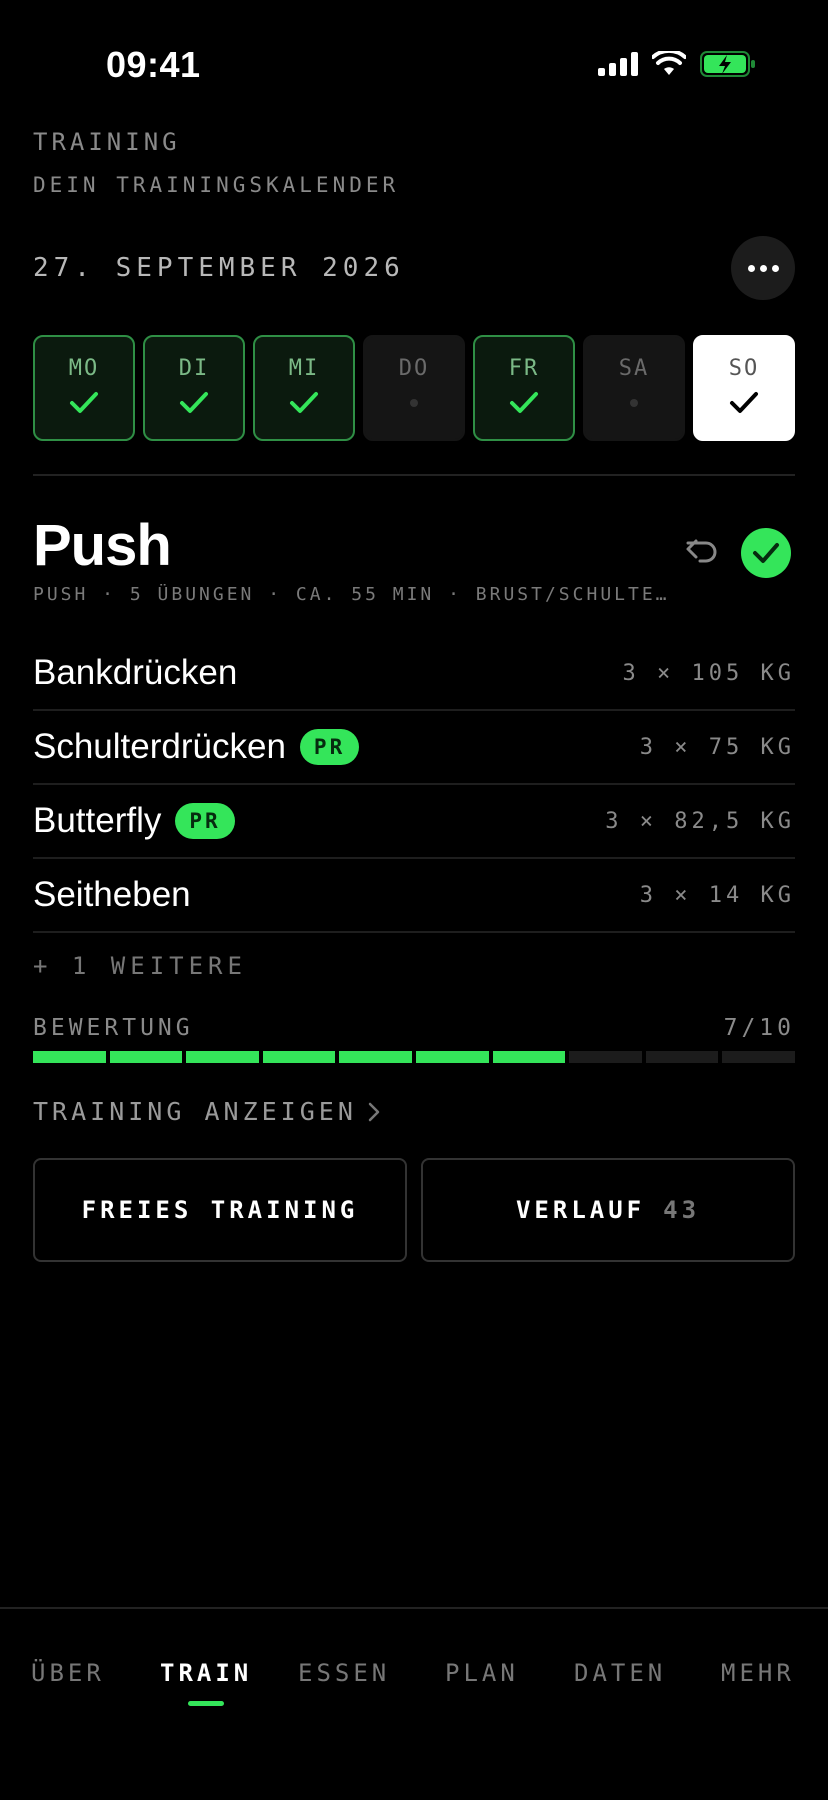 The height and width of the screenshot is (1800, 828). I want to click on active-tab-indicator, so click(206, 1703).